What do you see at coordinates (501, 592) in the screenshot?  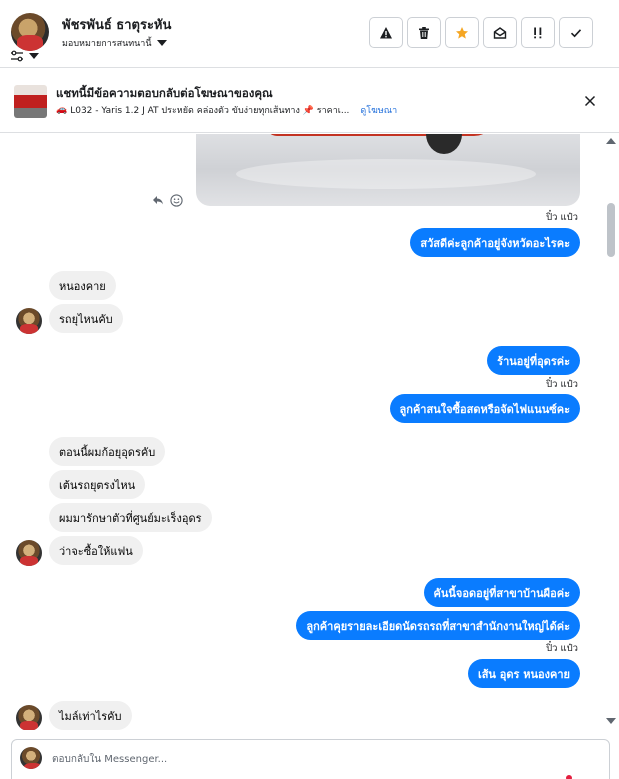 I see `message-outgoing: คันนี้จอดอยู่ที่สาขาบ้านผือค่ะ` at bounding box center [501, 592].